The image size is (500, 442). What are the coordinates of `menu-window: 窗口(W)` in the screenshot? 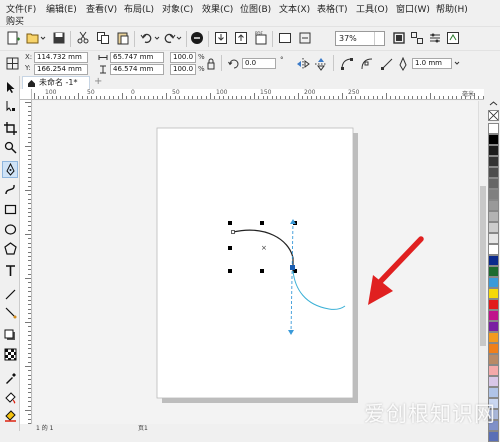 It's located at (413, 8).